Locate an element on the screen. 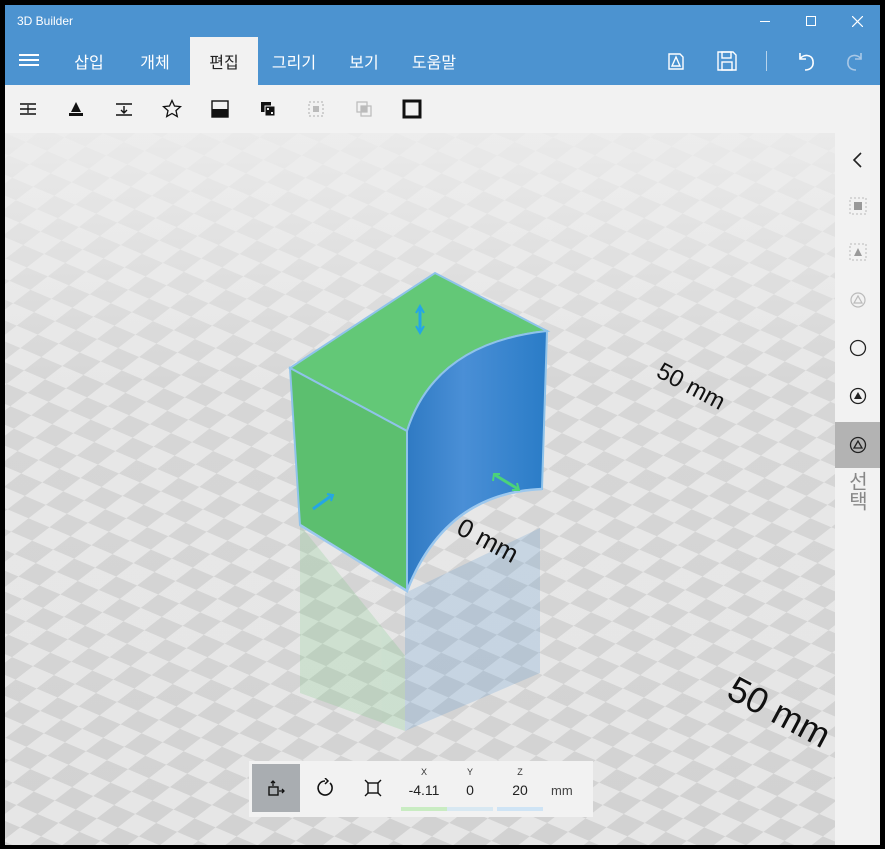 The height and width of the screenshot is (849, 885). split-icon is located at coordinates (28, 109).